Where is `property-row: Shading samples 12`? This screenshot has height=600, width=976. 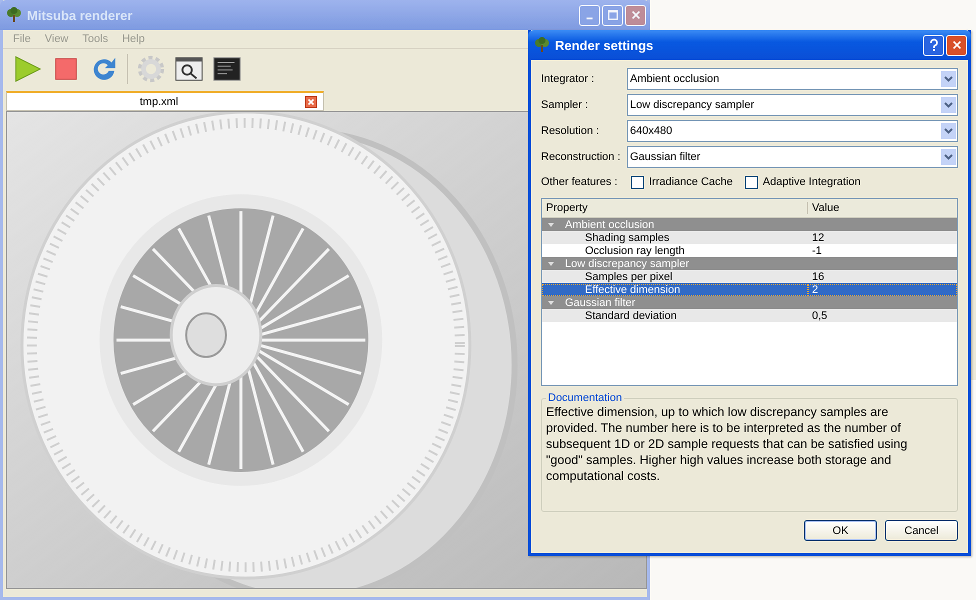
property-row: Shading samples 12 is located at coordinates (749, 237).